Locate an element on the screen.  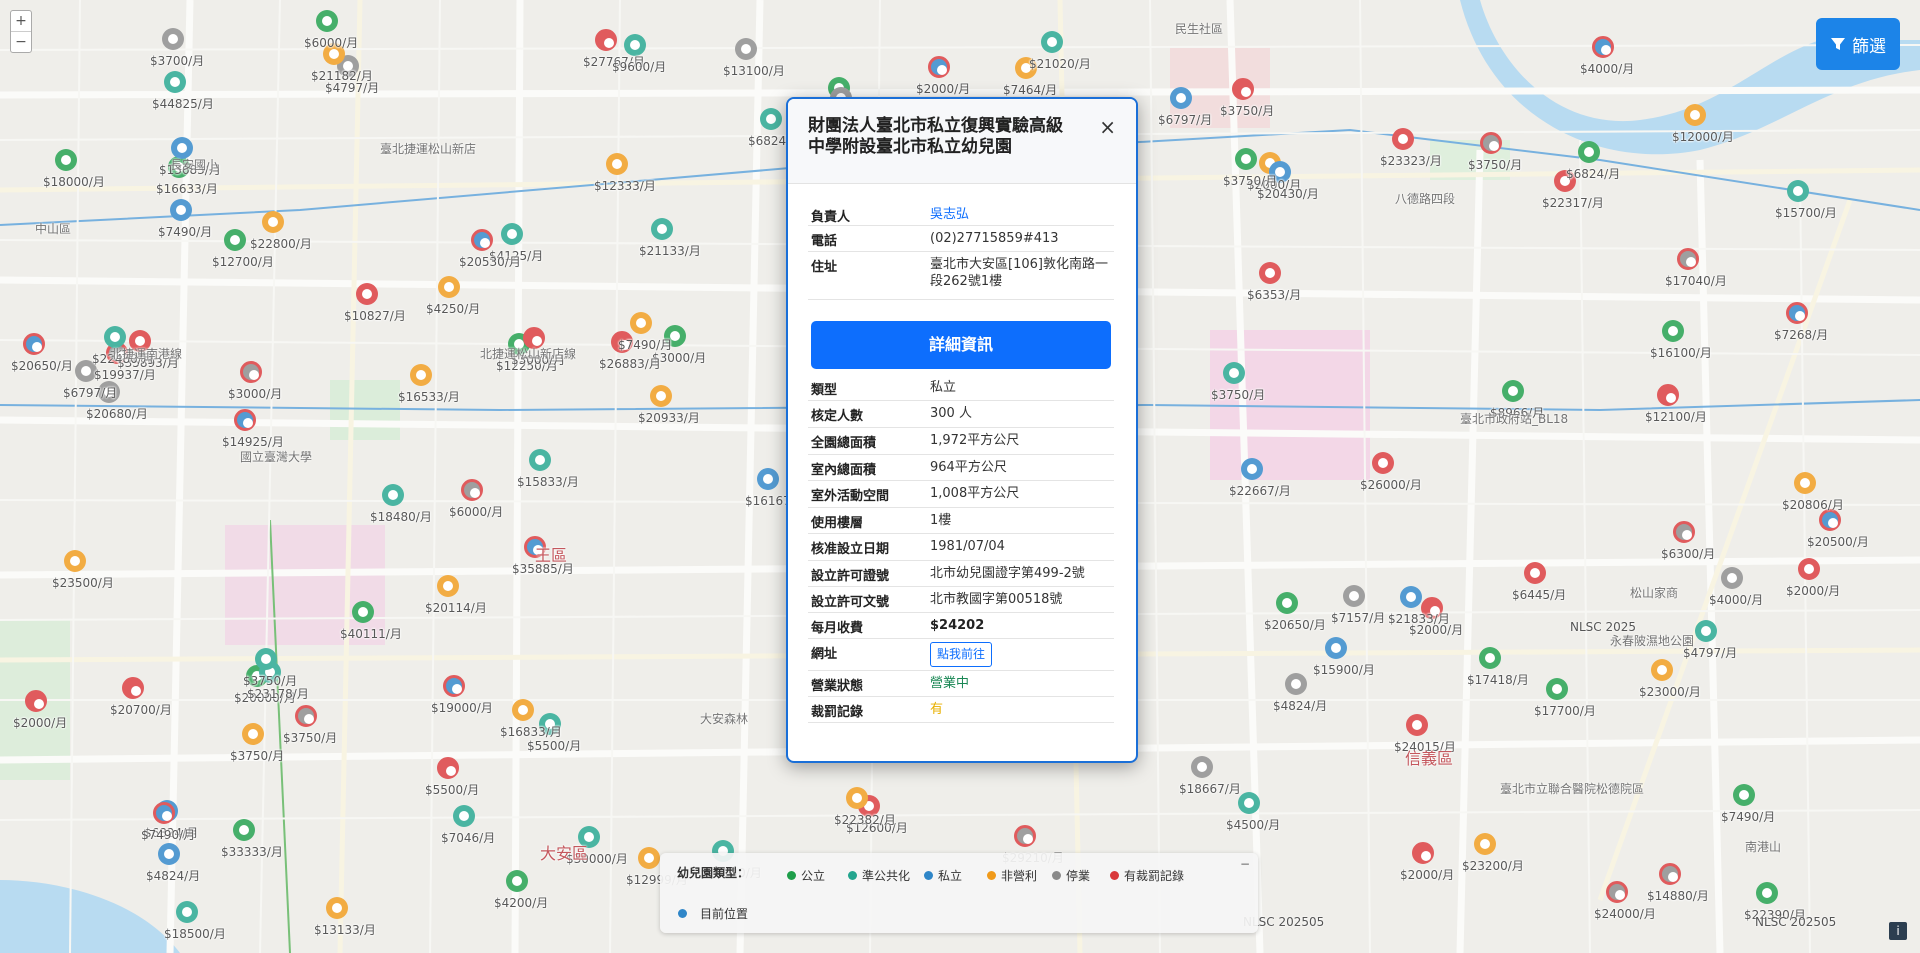
filter-button: 篩選 is located at coordinates (1858, 44).